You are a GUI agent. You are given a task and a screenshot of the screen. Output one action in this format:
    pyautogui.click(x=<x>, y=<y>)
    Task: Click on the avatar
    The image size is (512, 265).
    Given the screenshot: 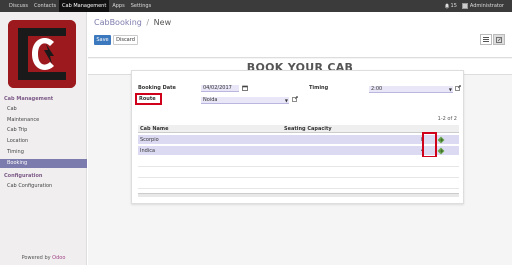 What is the action you would take?
    pyautogui.click(x=464, y=6)
    